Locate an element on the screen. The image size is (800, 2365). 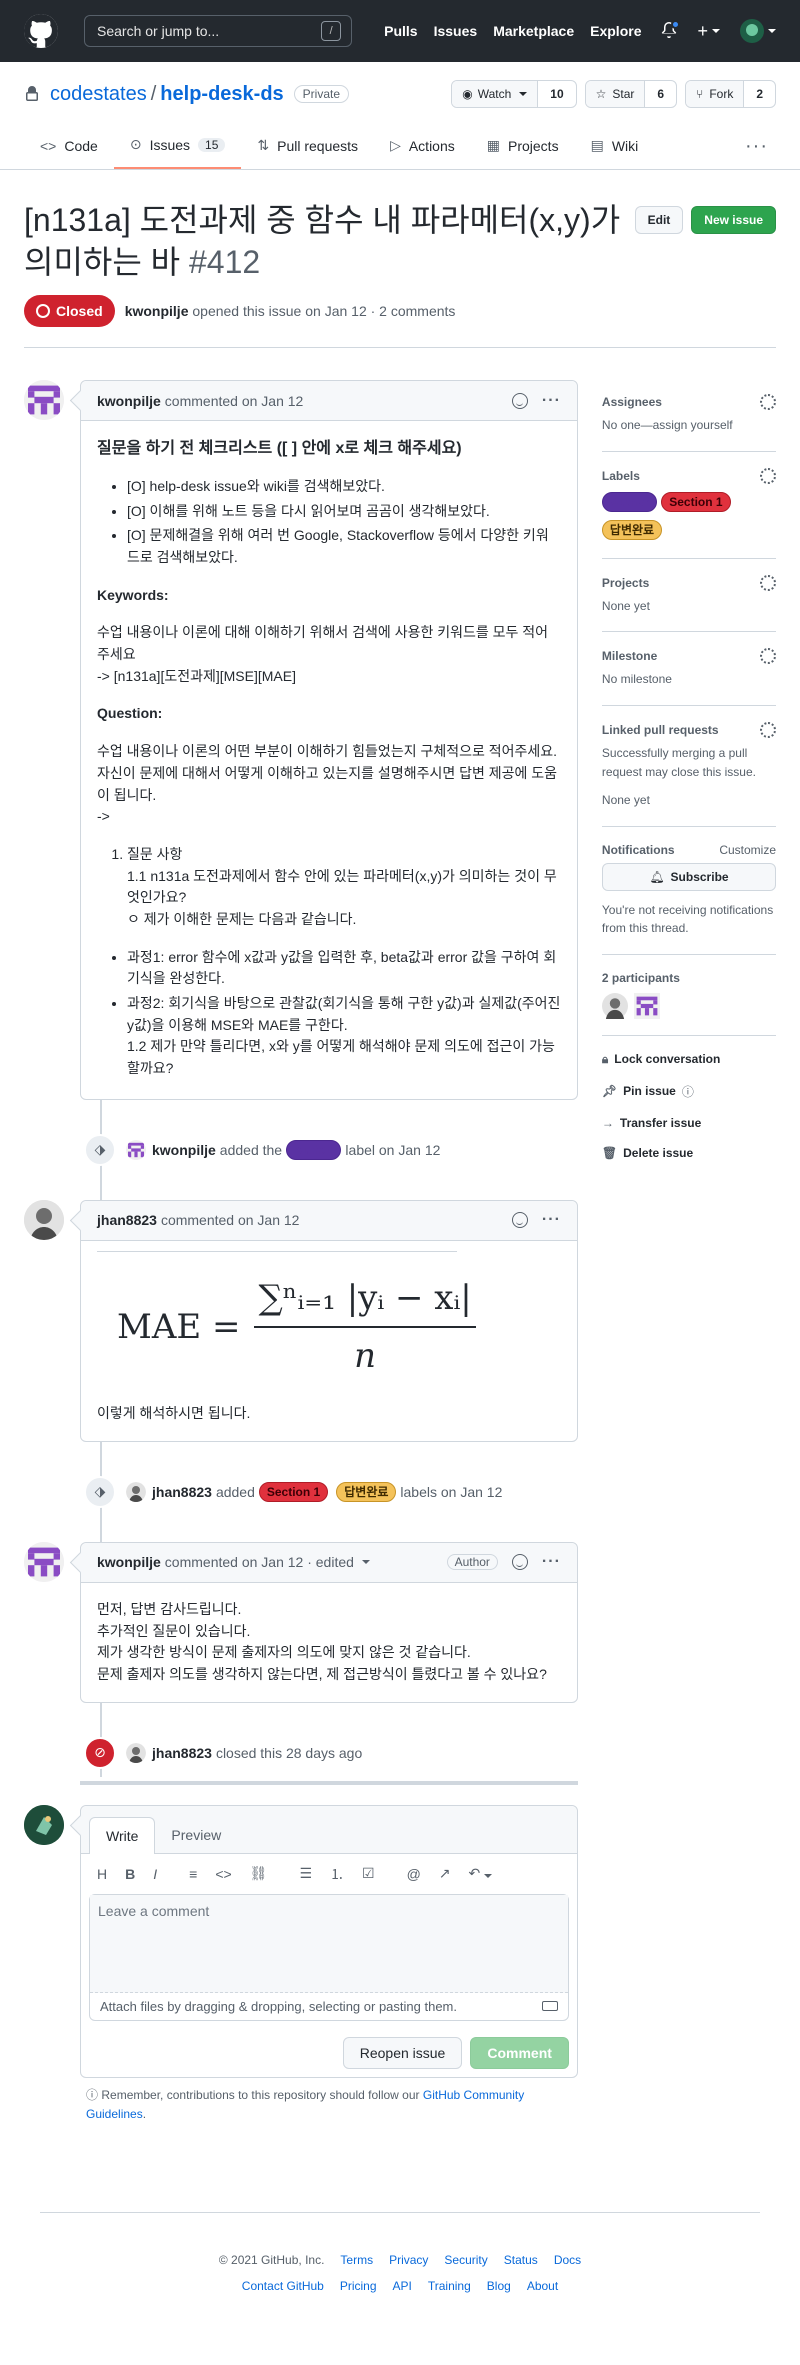
star-count: 6 is located at coordinates (660, 94).